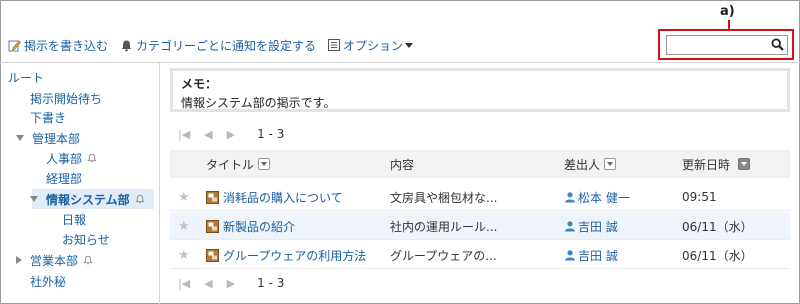 The height and width of the screenshot is (304, 800). I want to click on column-header-title: タイトル, so click(238, 164).